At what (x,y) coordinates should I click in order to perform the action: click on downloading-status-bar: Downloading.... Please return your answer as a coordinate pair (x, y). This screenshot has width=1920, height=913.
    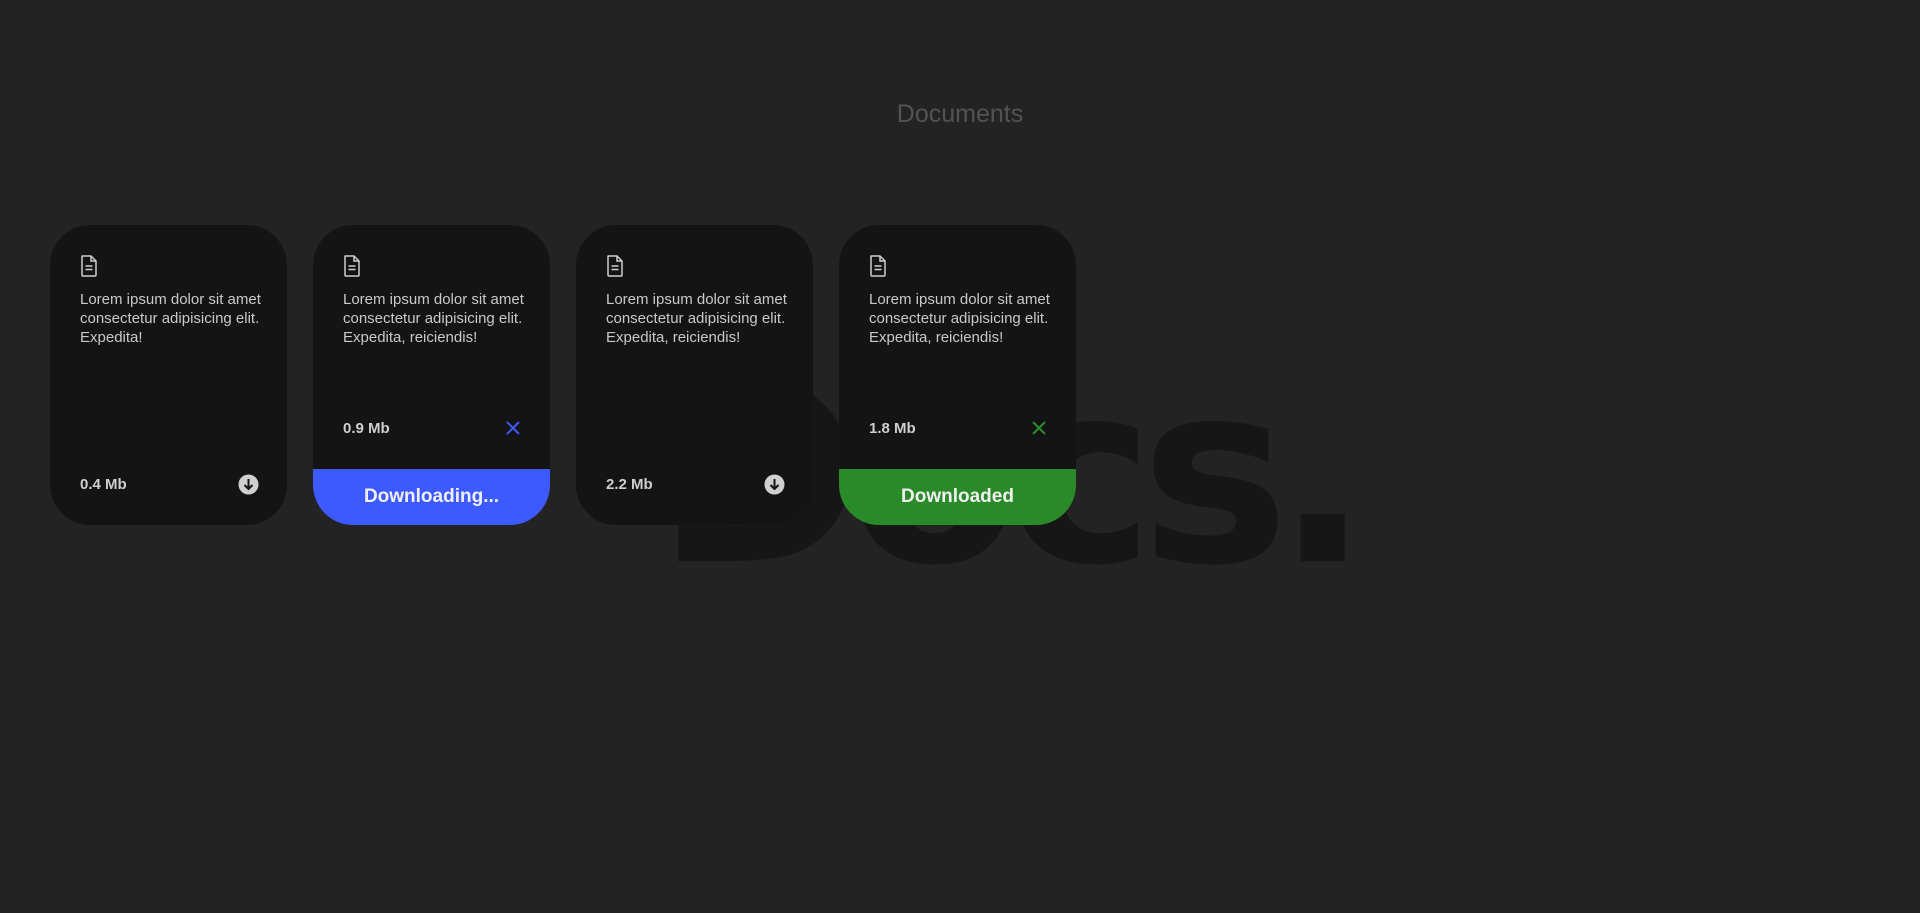
    Looking at the image, I should click on (431, 497).